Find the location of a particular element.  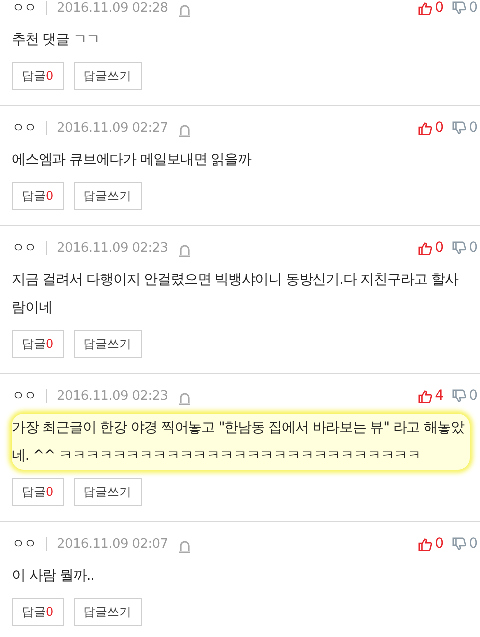

comment-text: 지금 걸려서 다행이지 안걸렸으면 빅뱅샤이니 동방신기.다 지친구라고 할사람이네 is located at coordinates (236, 294).